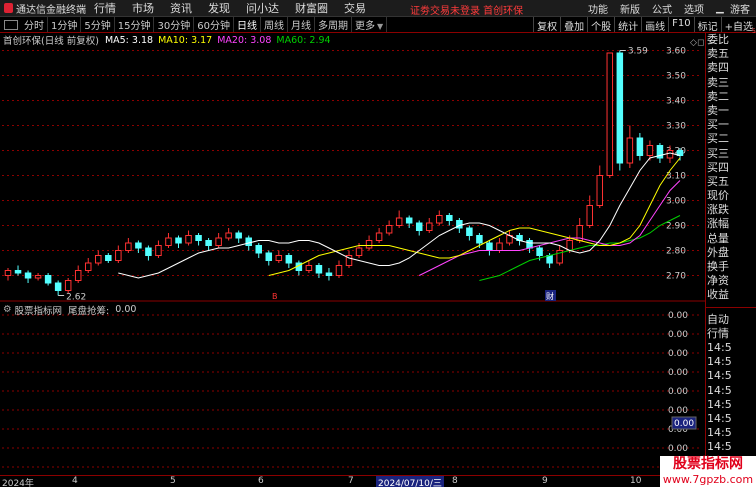 This screenshot has height=487, width=756. What do you see at coordinates (718, 110) in the screenshot?
I see `panel-label: 卖一` at bounding box center [718, 110].